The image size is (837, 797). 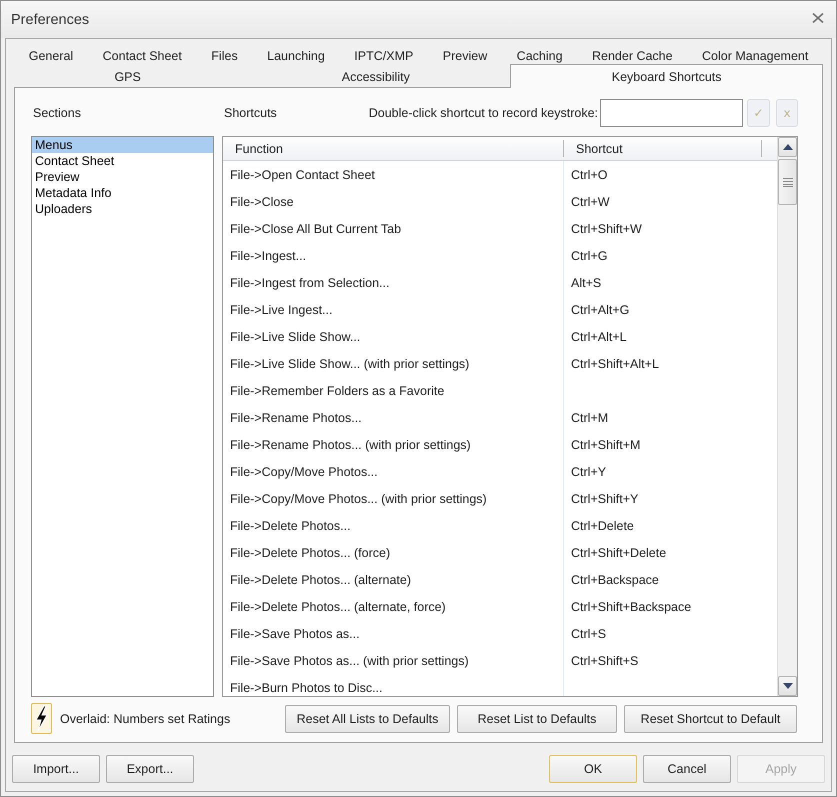 I want to click on down-arrow-icon, so click(x=787, y=686).